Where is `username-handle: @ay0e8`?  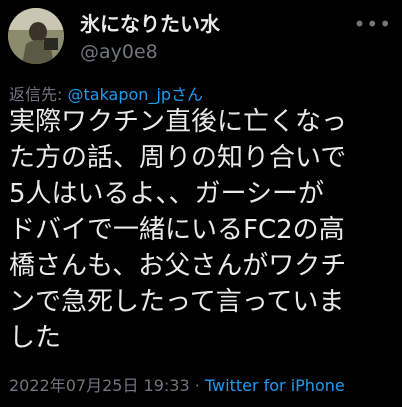
username-handle: @ay0e8 is located at coordinates (150, 52).